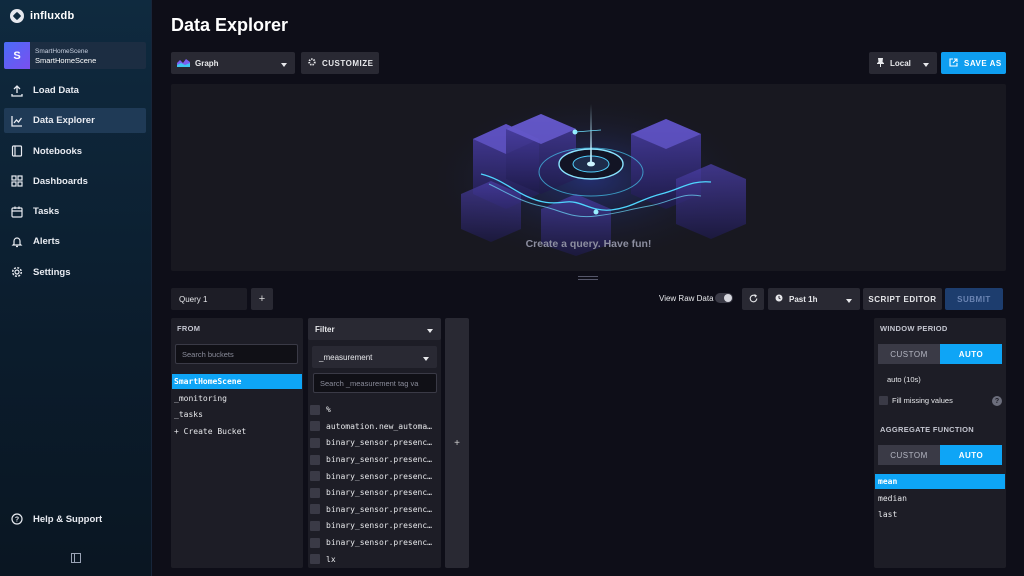 This screenshot has height=576, width=1024. Describe the element at coordinates (52, 272) in the screenshot. I see `sidebar-item-label: Settings` at that location.